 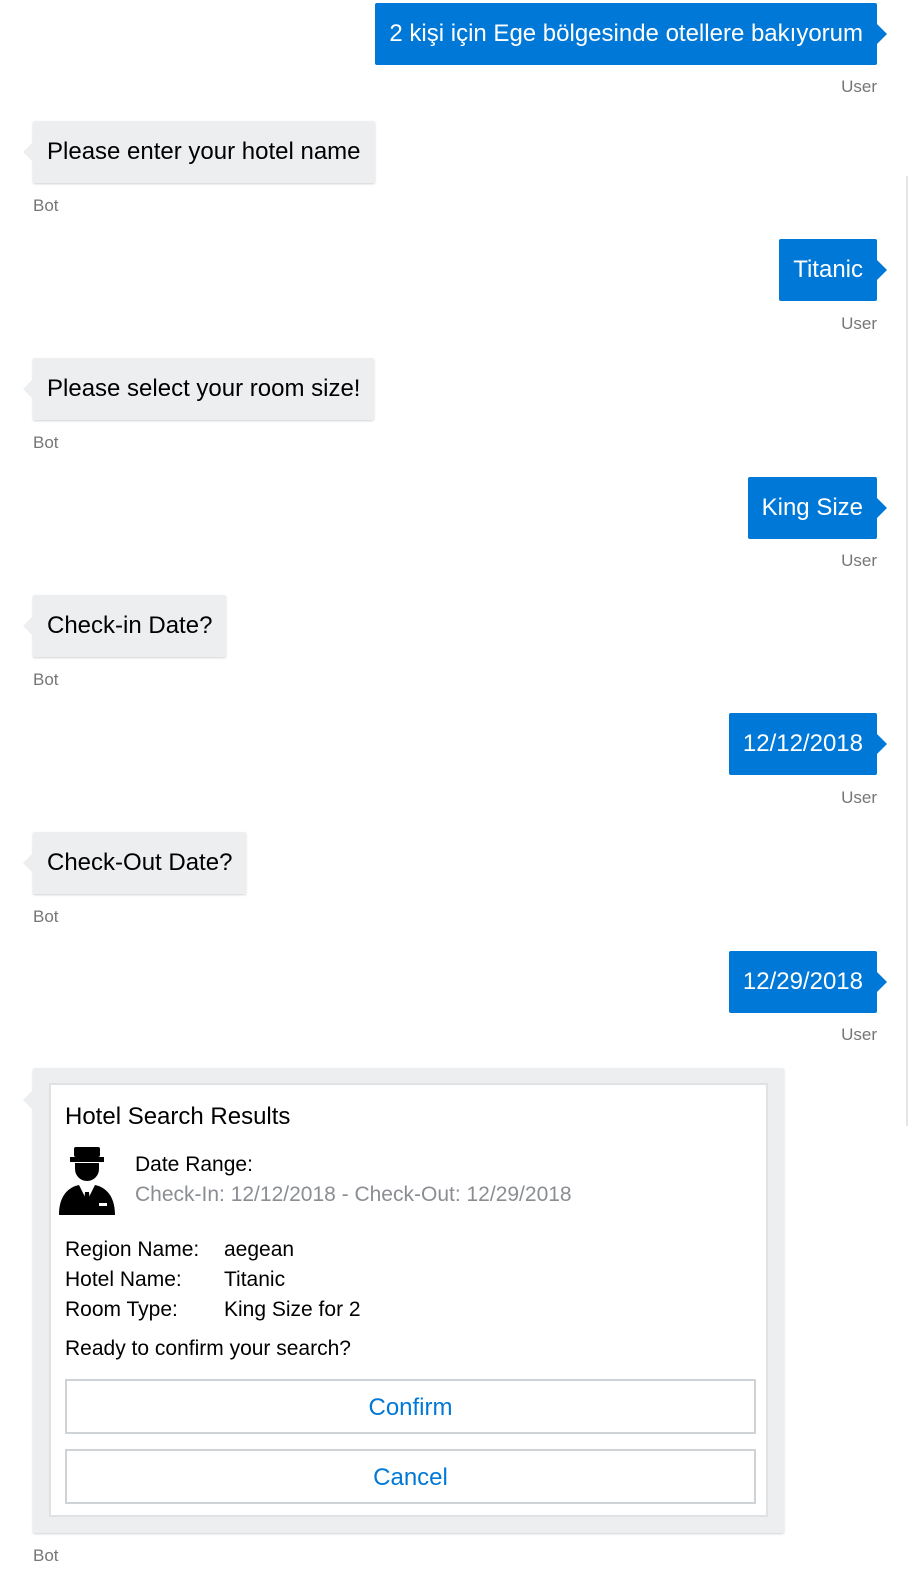 I want to click on confirm-button: Confirm, so click(x=410, y=1406).